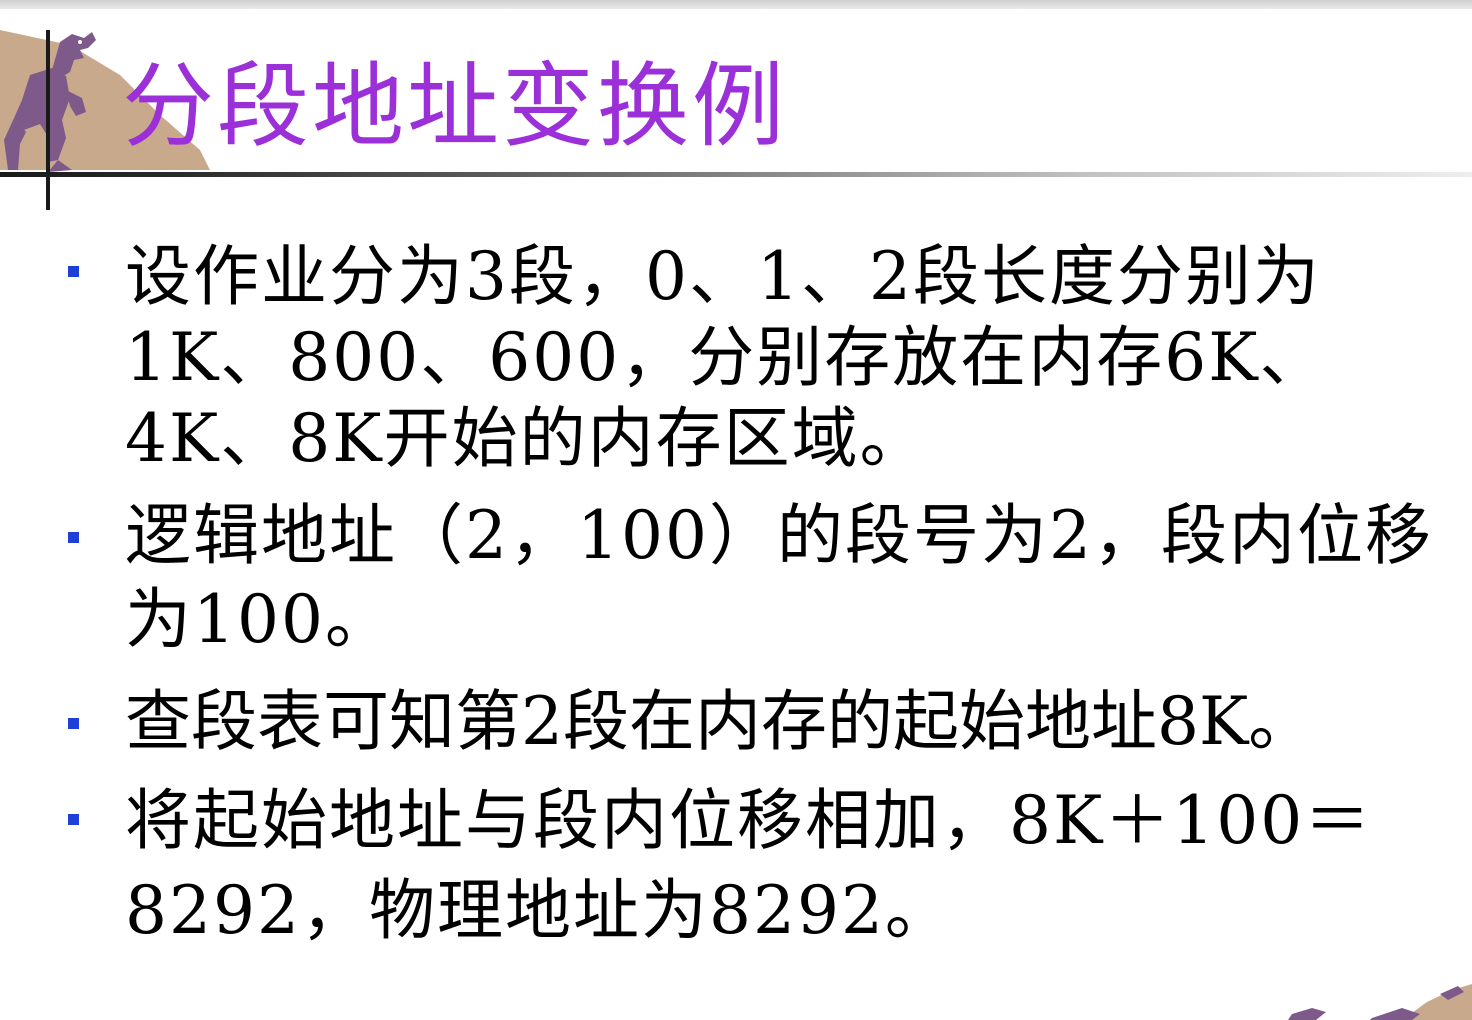 Image resolution: width=1472 pixels, height=1020 pixels. Describe the element at coordinates (48, 120) in the screenshot. I see `vertical-rule` at that location.